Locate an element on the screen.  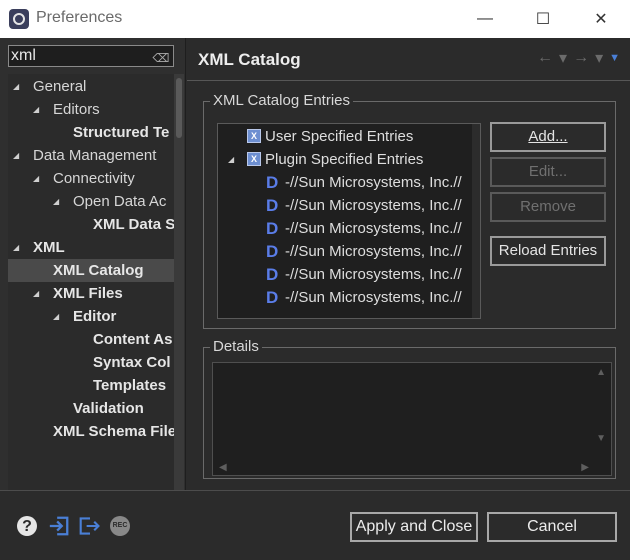
remove-button: Remove is located at coordinates (548, 207).